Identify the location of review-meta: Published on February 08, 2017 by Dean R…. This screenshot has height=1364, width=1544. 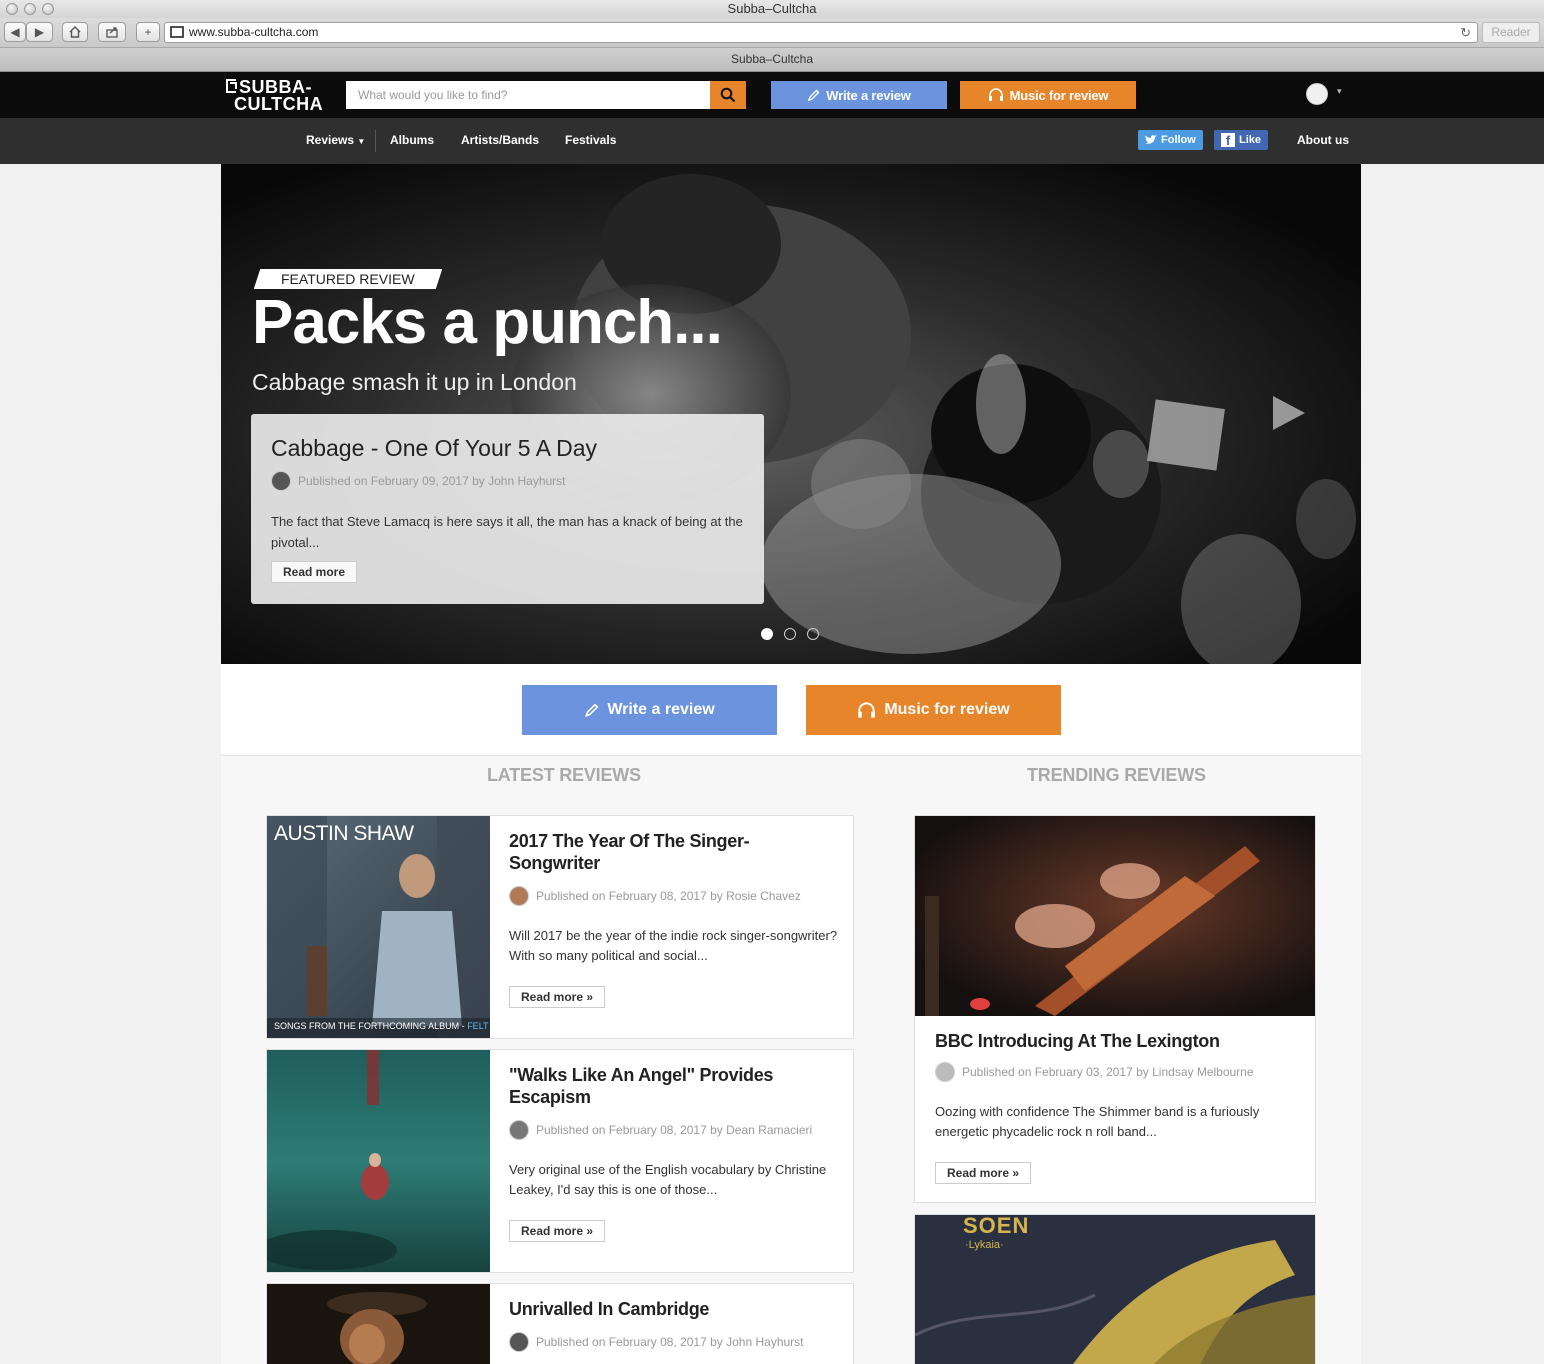
(674, 1130).